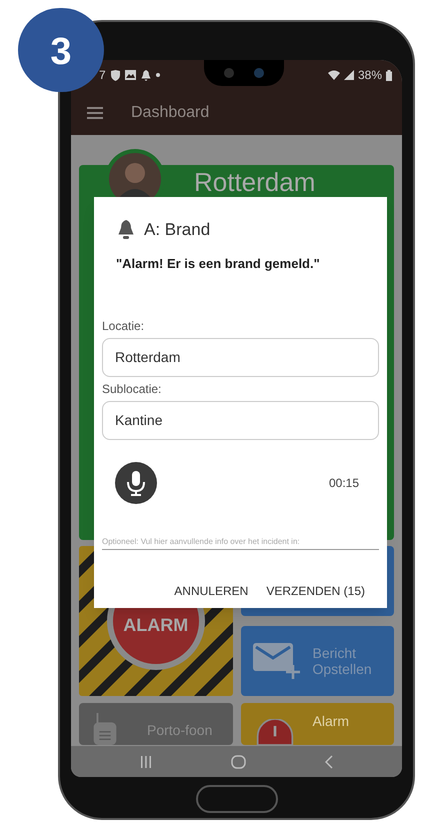 Image resolution: width=429 pixels, height=827 pixels. Describe the element at coordinates (328, 761) in the screenshot. I see `back-icon` at that location.